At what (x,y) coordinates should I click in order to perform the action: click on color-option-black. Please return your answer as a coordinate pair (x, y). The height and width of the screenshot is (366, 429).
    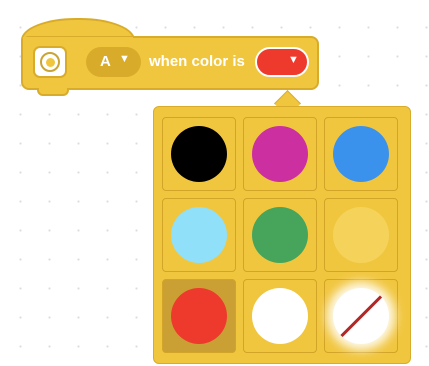
    Looking at the image, I should click on (199, 154).